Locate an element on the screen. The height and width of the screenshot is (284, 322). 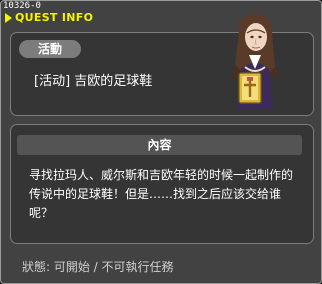
window-title-bar: QUEST INFO is located at coordinates (49, 17).